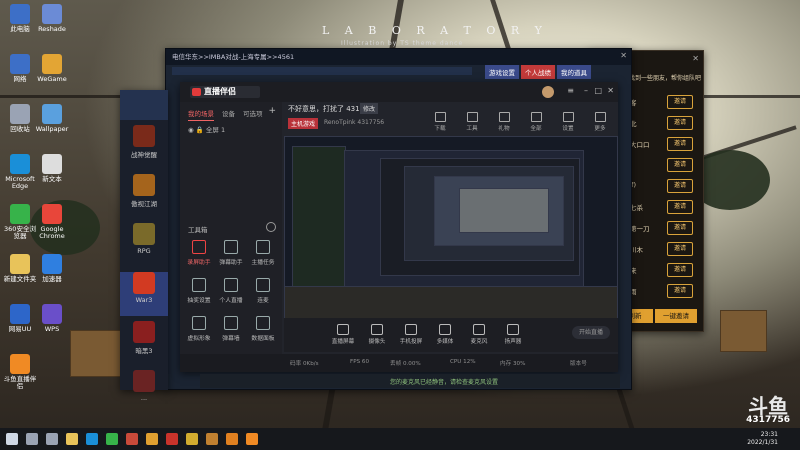  What do you see at coordinates (144, 196) in the screenshot?
I see `game-item: 傲视江湖` at bounding box center [144, 196].